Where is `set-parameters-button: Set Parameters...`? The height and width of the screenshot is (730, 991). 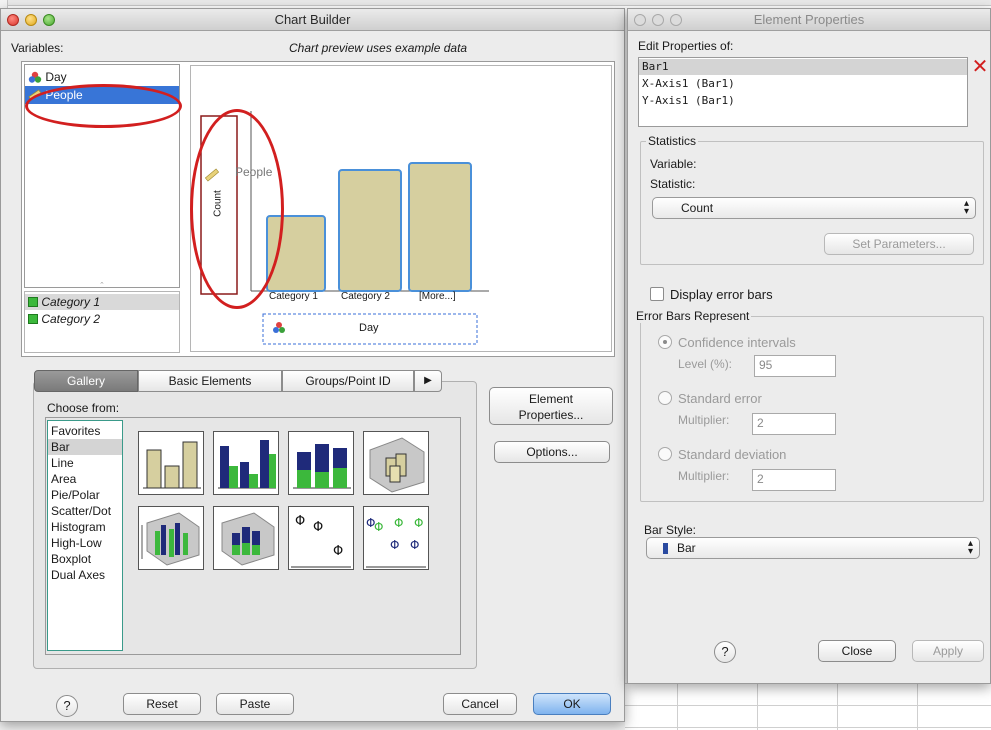 set-parameters-button: Set Parameters... is located at coordinates (899, 244).